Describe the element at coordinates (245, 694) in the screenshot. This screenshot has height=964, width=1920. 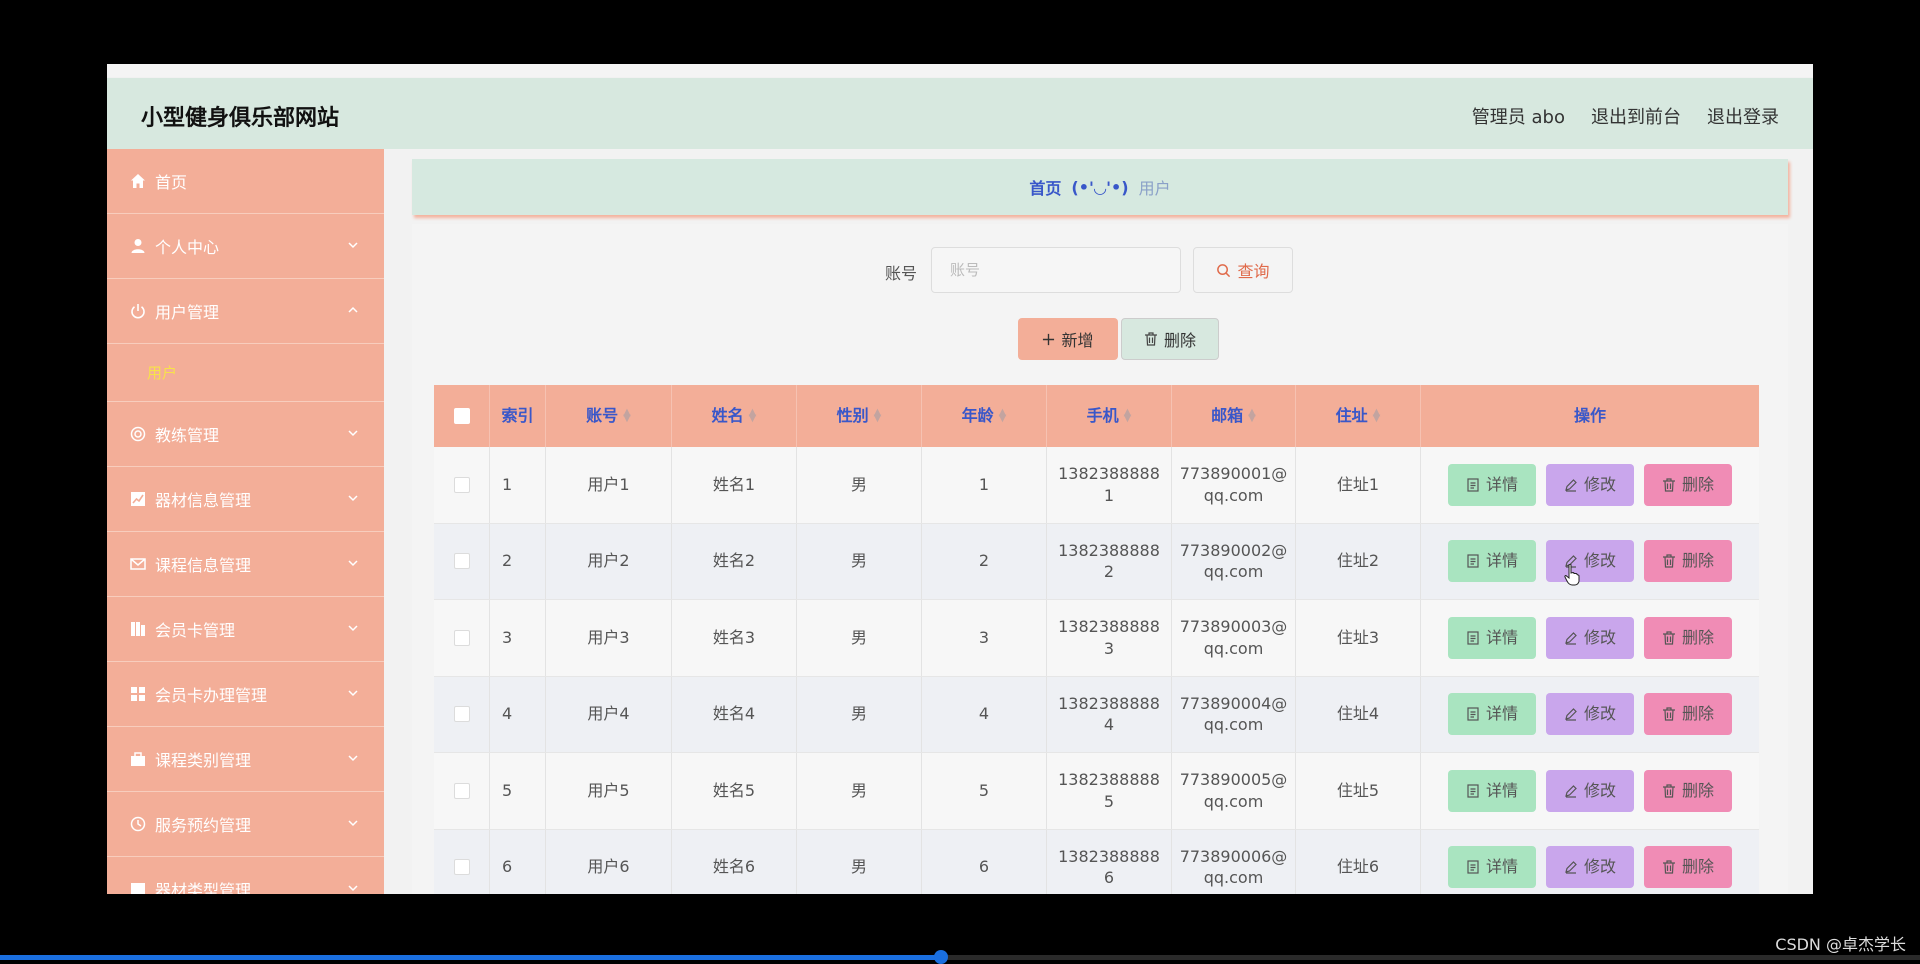
I see `sidebar-item-member-card-processing: 会员卡办理管理` at that location.